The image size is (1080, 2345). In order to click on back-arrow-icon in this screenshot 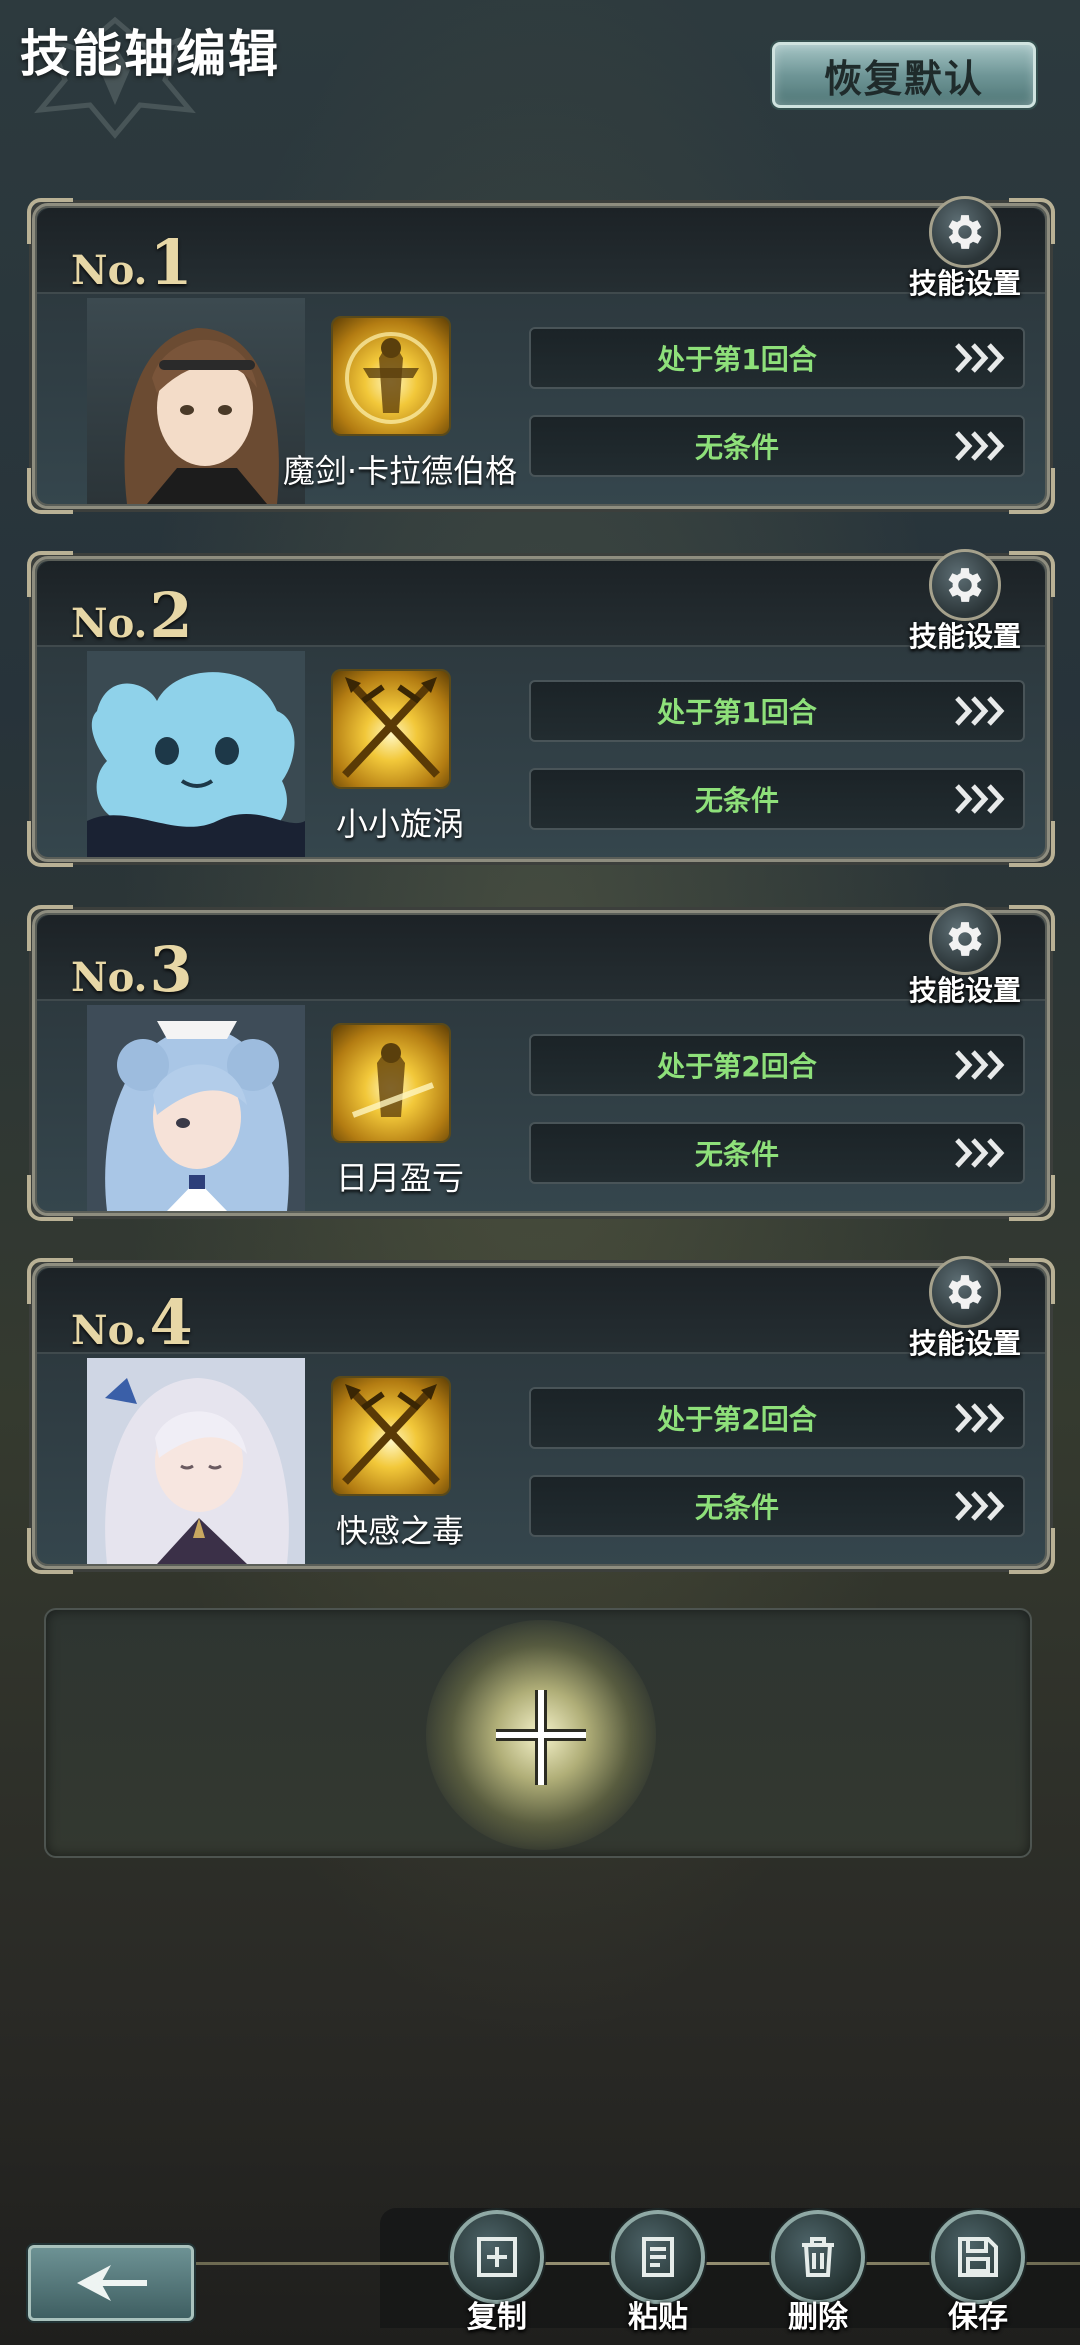, I will do `click(112, 2283)`.